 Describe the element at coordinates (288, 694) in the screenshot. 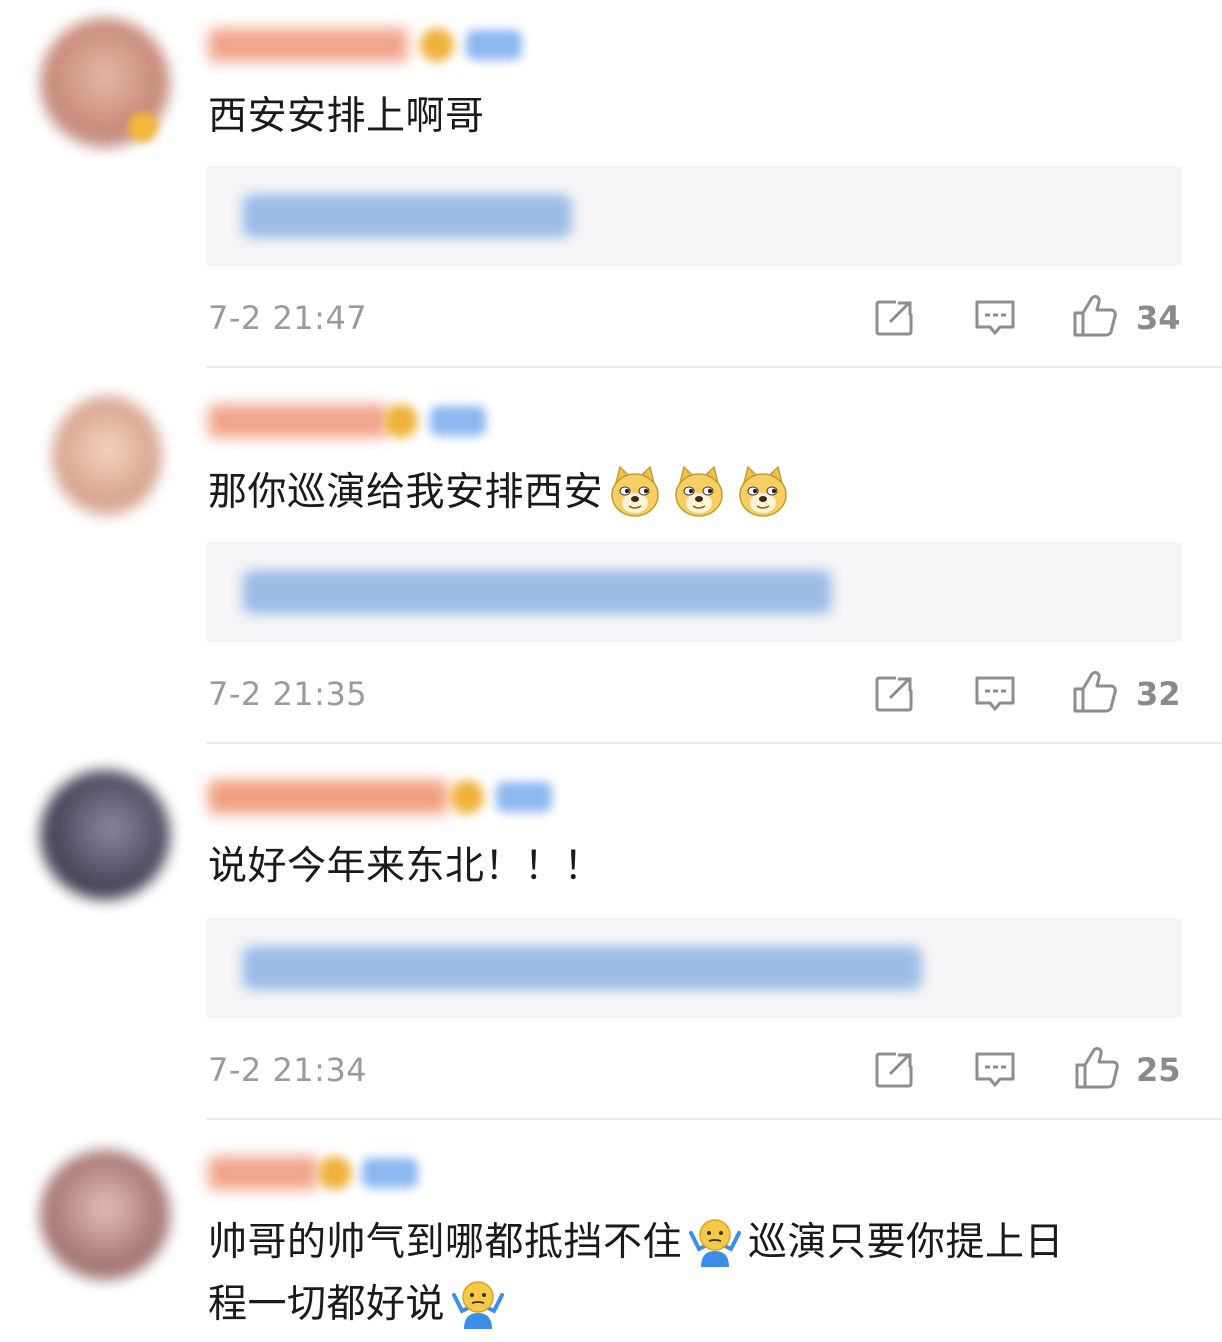

I see `comment-time: 7-2 21:35` at that location.